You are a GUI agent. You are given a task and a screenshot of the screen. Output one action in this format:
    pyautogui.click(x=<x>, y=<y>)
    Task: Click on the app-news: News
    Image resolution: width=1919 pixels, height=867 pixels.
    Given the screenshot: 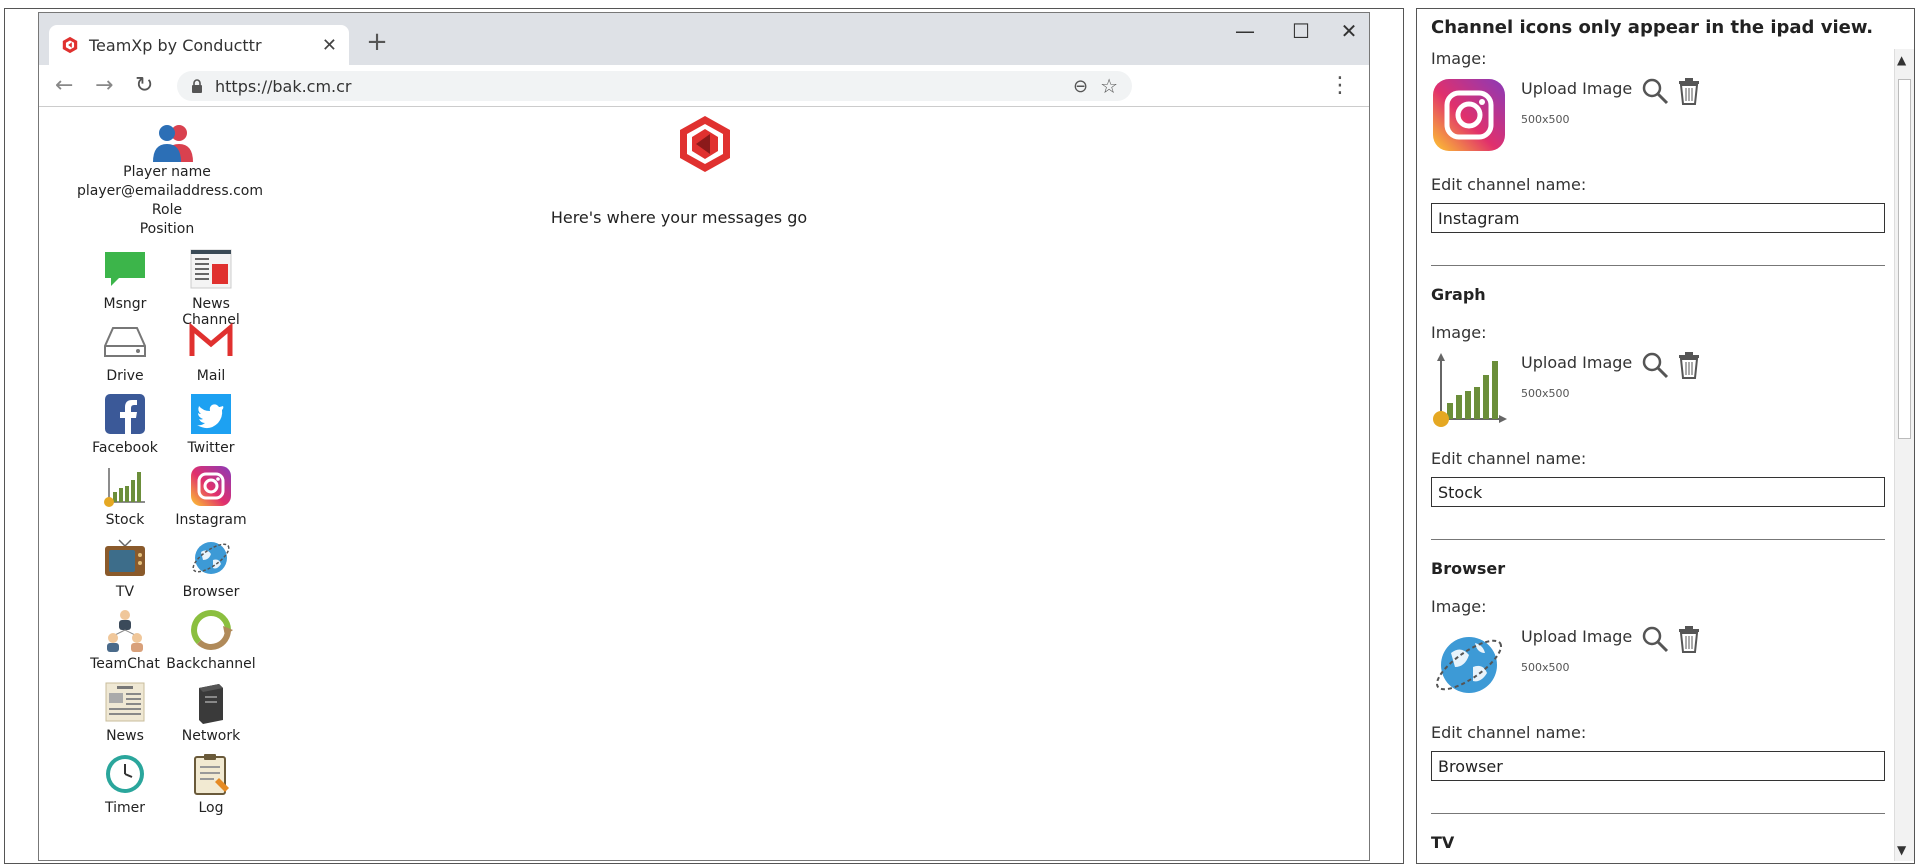 What is the action you would take?
    pyautogui.click(x=125, y=712)
    